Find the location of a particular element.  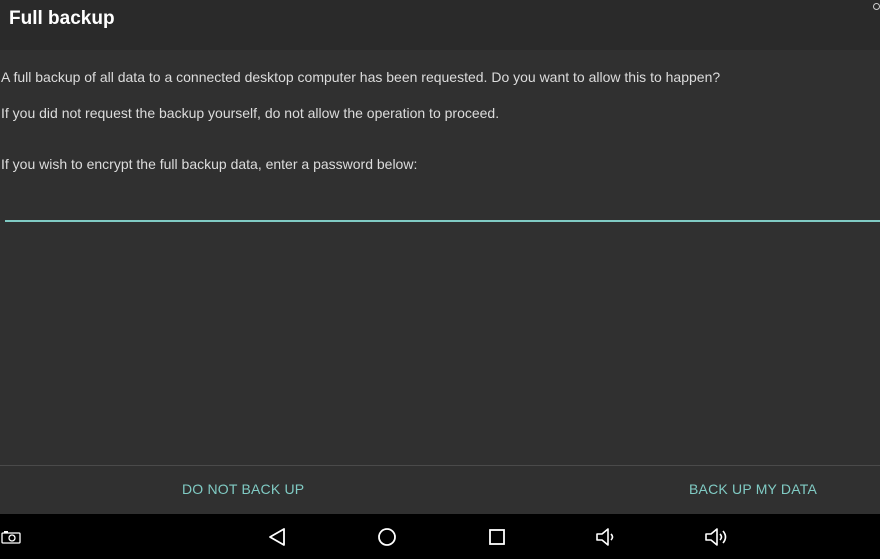

password-input is located at coordinates (442, 206).